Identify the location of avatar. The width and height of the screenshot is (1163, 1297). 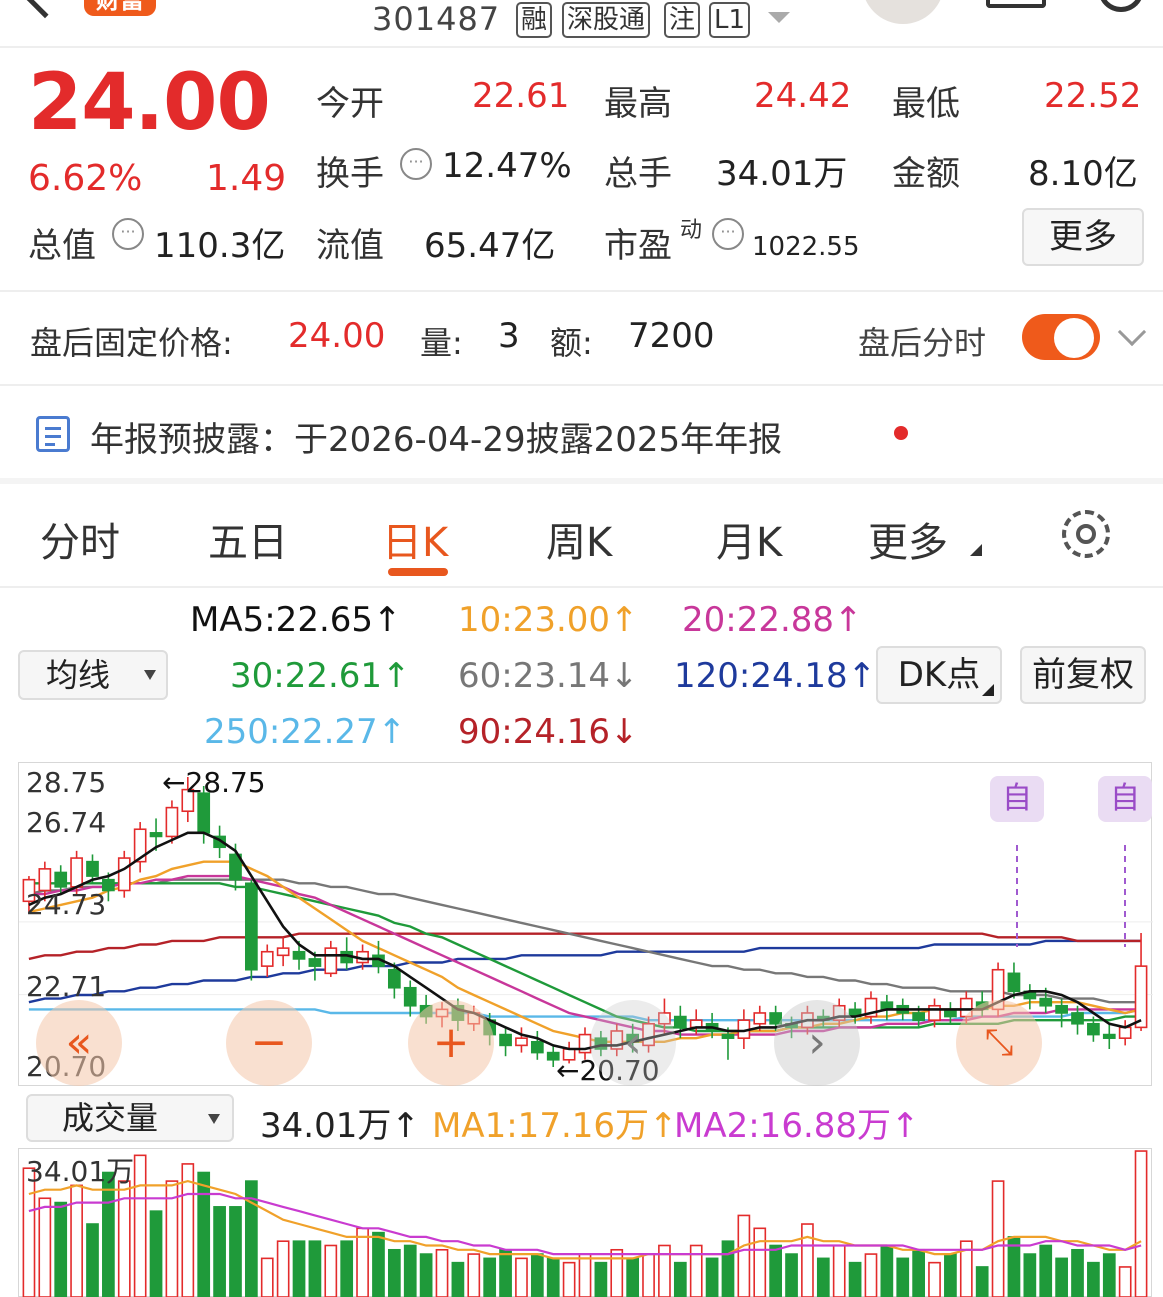
(903, 12).